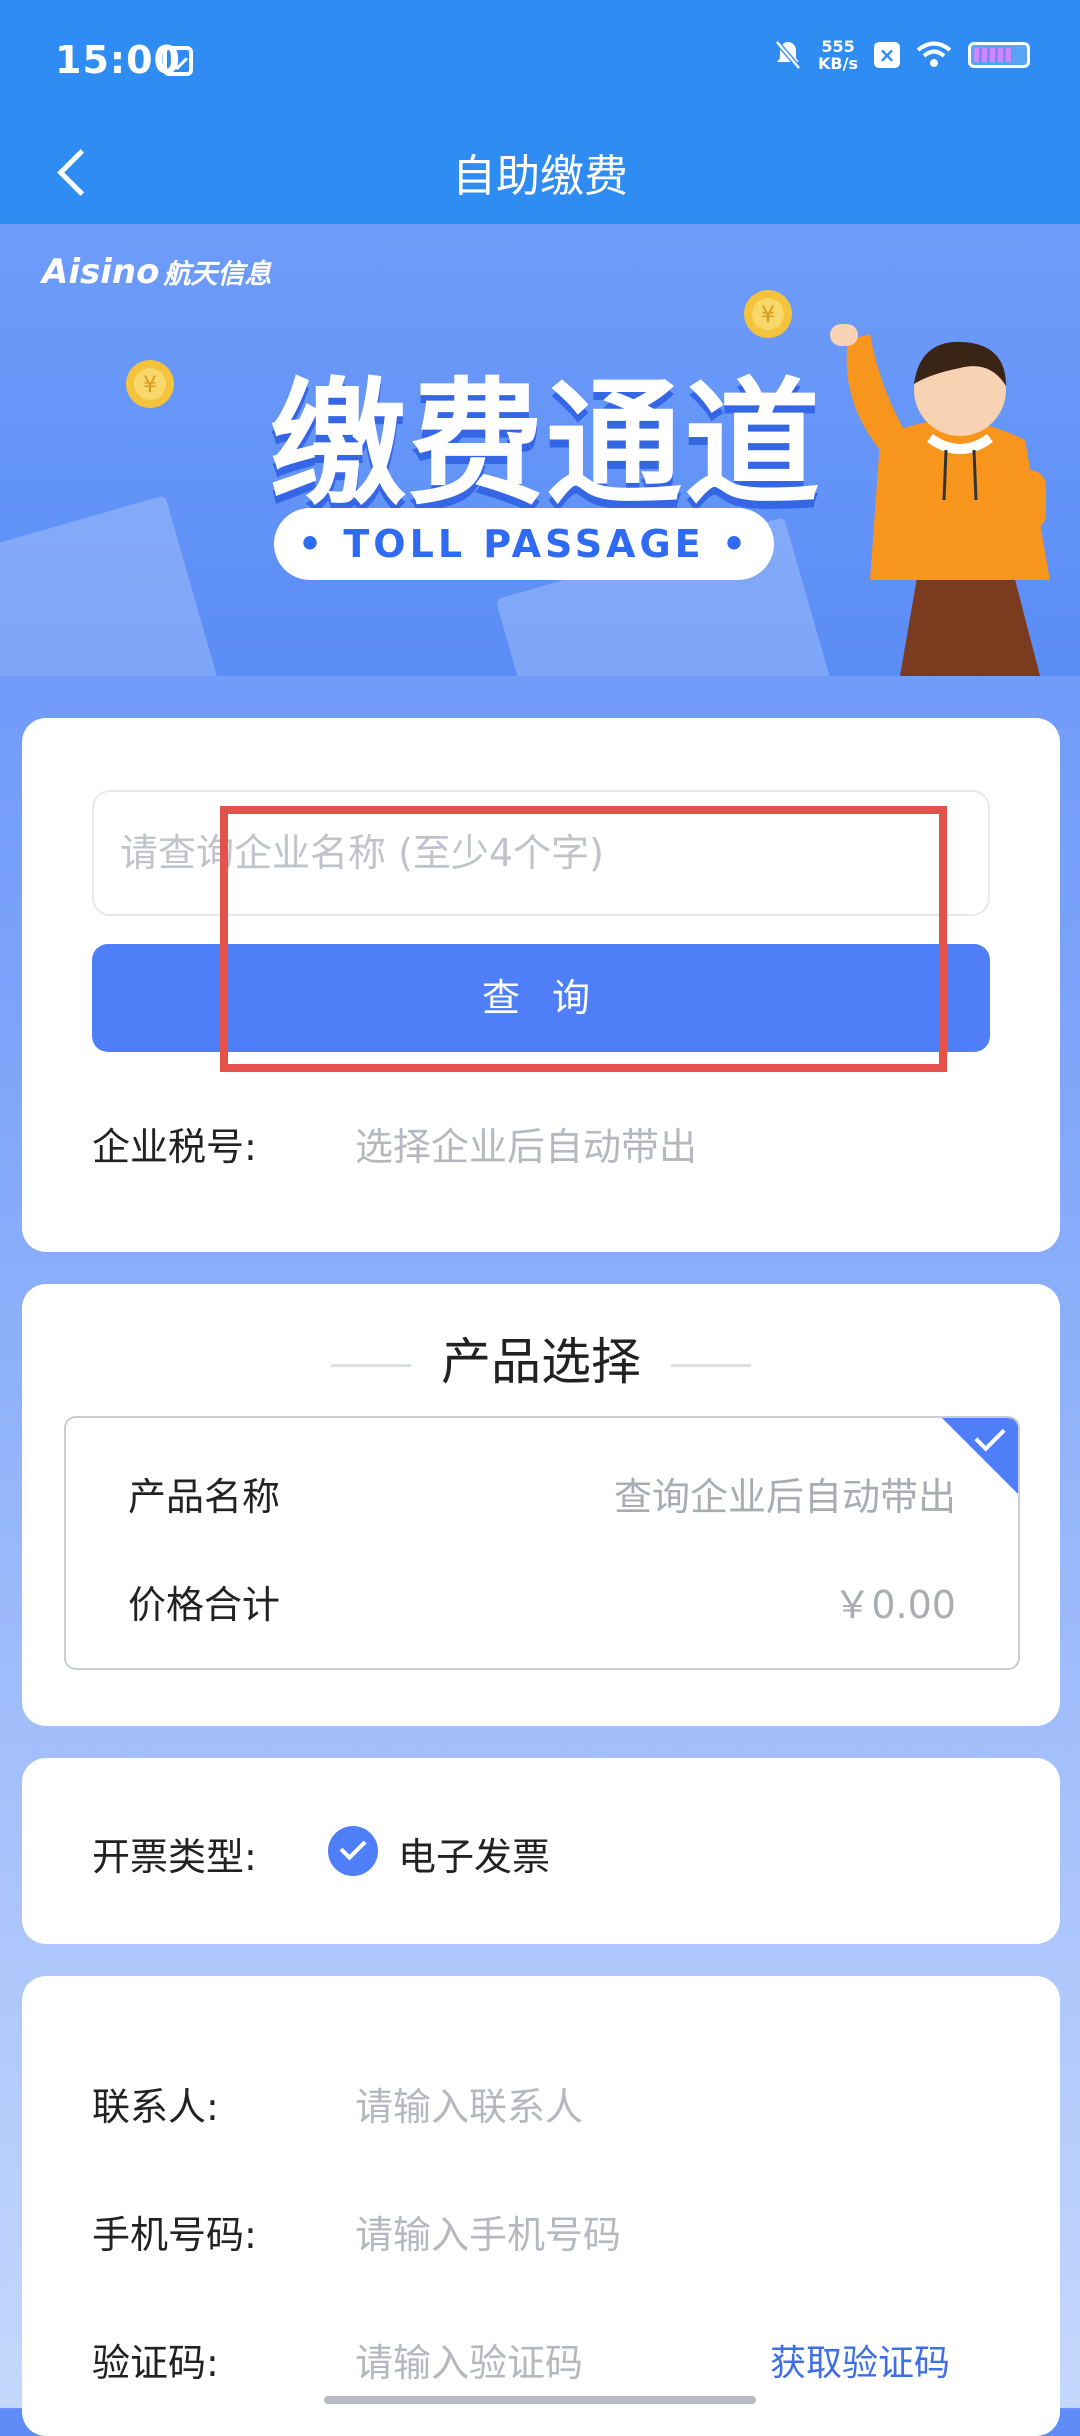 The image size is (1080, 2436). I want to click on banner-title: 缴费通道, so click(546, 445).